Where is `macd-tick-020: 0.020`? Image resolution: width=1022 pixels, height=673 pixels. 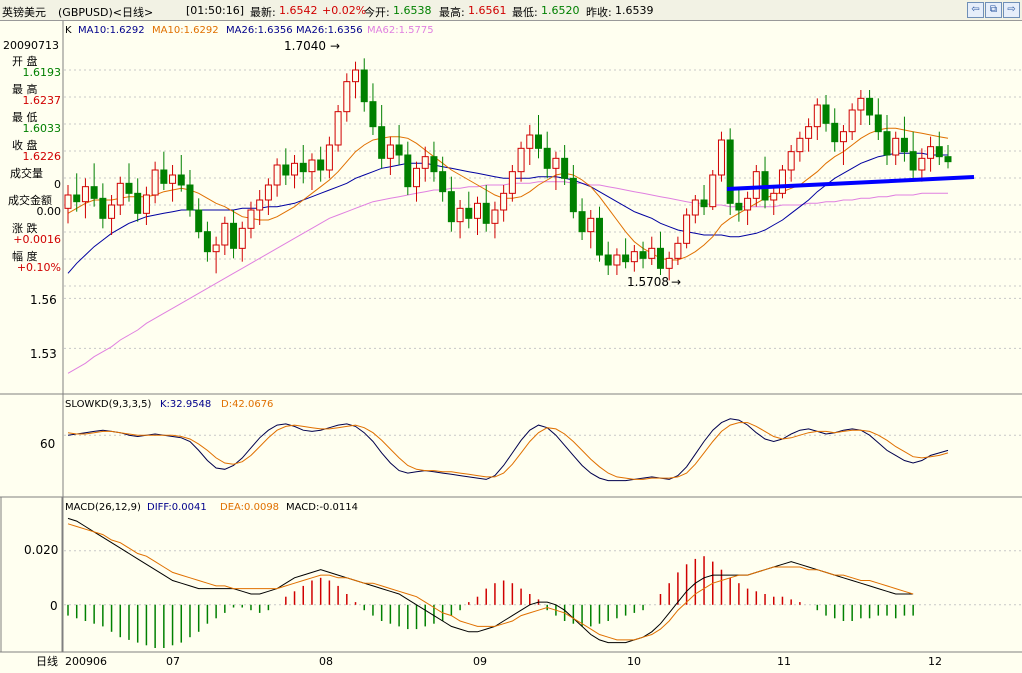 macd-tick-020: 0.020 is located at coordinates (41, 550).